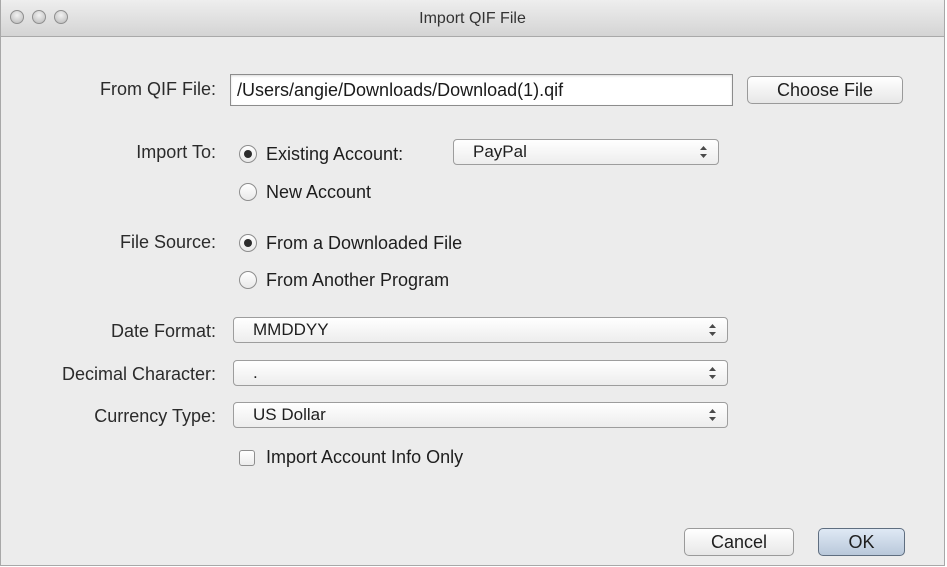 This screenshot has height=567, width=947. What do you see at coordinates (248, 280) in the screenshot?
I see `from-another-program-radio` at bounding box center [248, 280].